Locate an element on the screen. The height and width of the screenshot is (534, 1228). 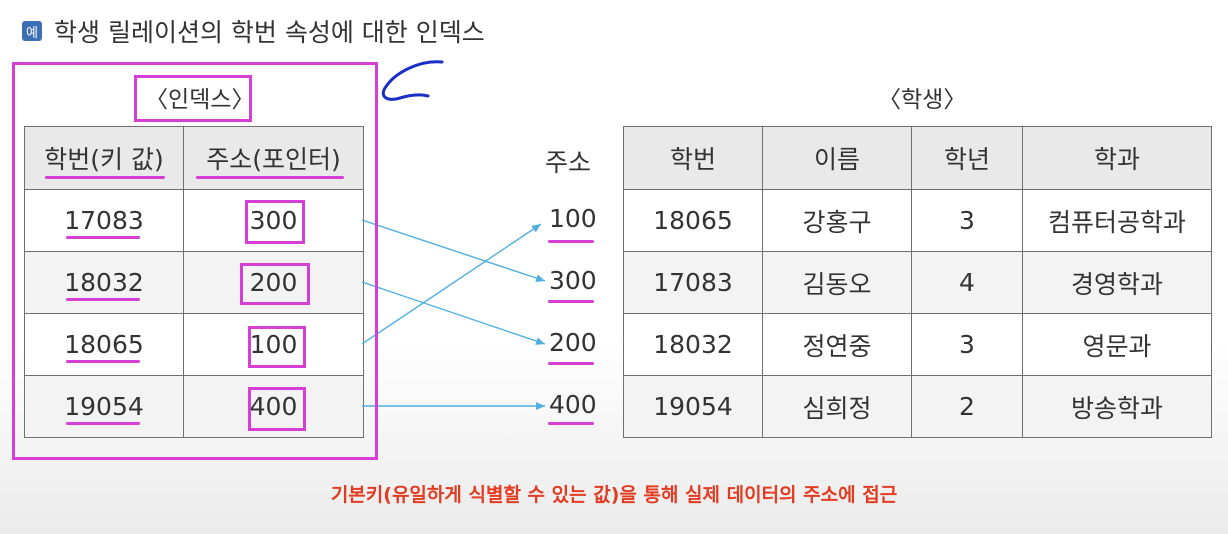
index-caption-annotation is located at coordinates (193, 98).